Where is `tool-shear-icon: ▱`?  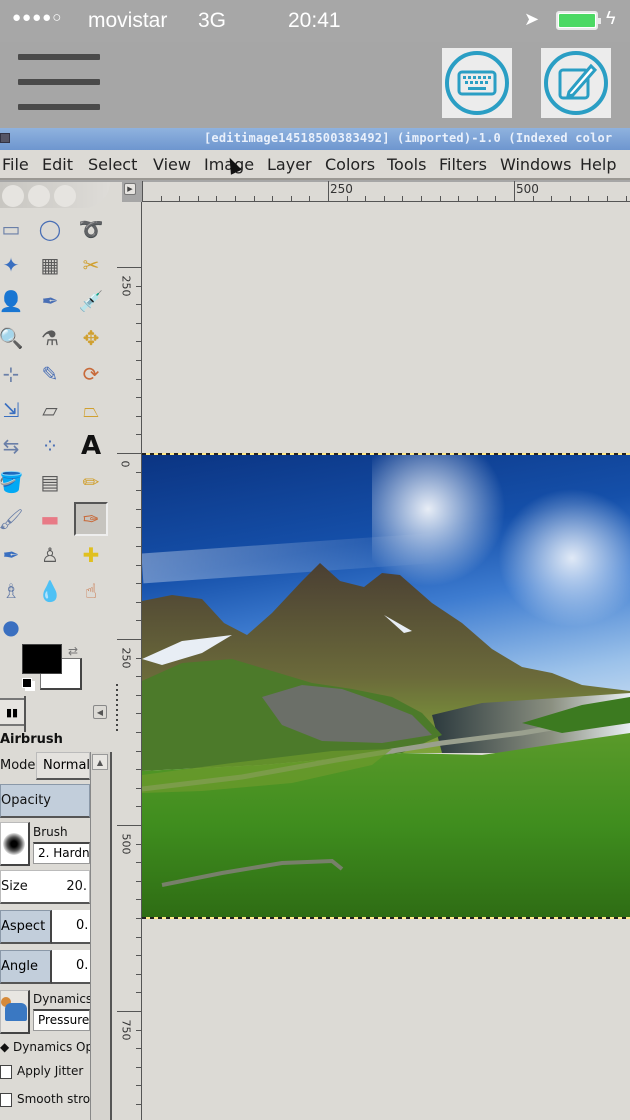
tool-shear-icon: ▱ is located at coordinates (50, 410).